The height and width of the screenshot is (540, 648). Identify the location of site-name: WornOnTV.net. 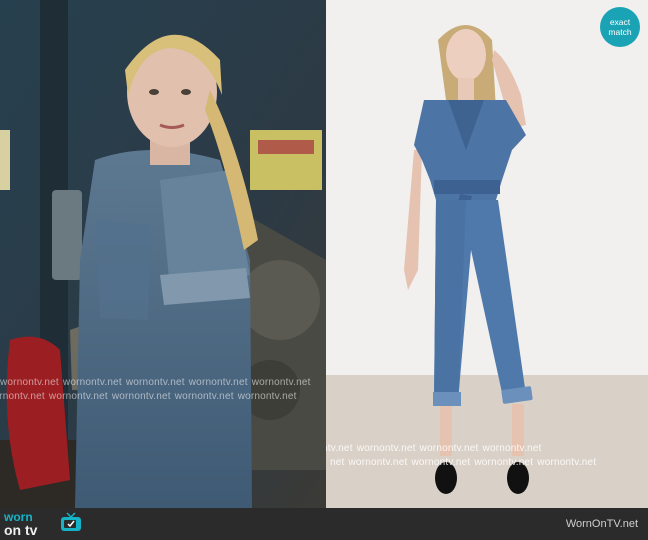
(601, 524).